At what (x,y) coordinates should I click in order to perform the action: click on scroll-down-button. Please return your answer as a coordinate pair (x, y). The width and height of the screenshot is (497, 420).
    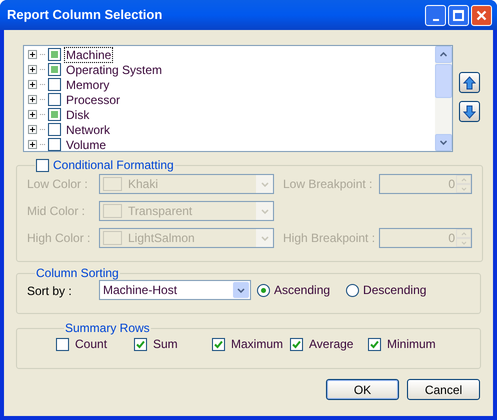
    Looking at the image, I should click on (443, 142).